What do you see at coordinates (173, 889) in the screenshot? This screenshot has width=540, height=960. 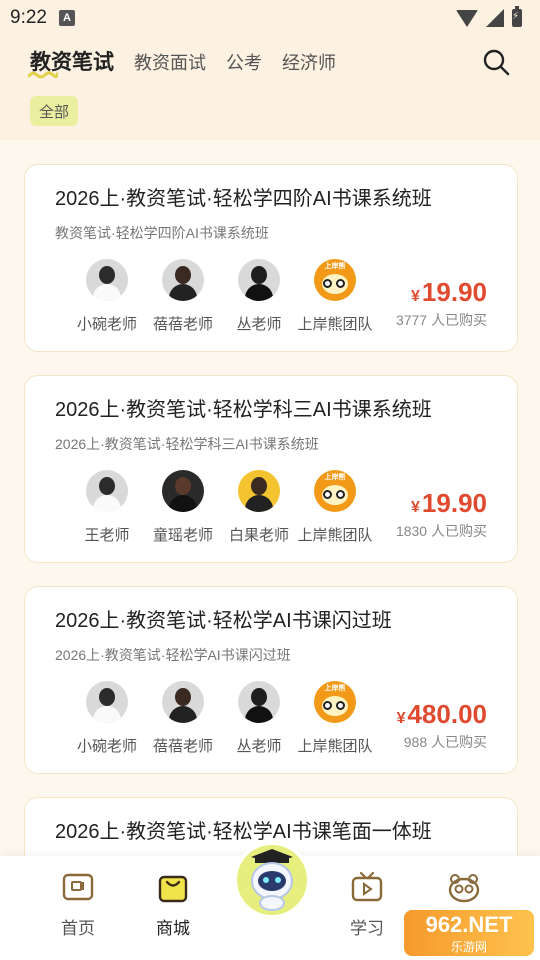 I see `shop-bag-icon` at bounding box center [173, 889].